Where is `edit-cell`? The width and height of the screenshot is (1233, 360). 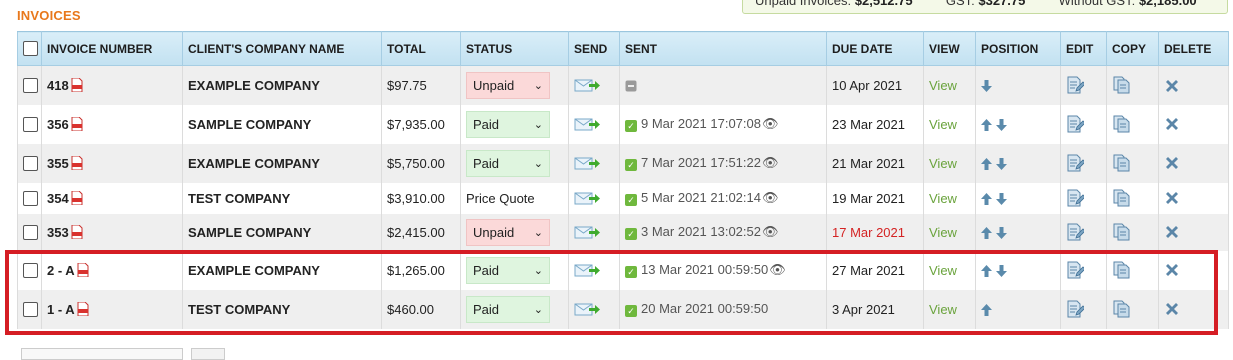 edit-cell is located at coordinates (1083, 232).